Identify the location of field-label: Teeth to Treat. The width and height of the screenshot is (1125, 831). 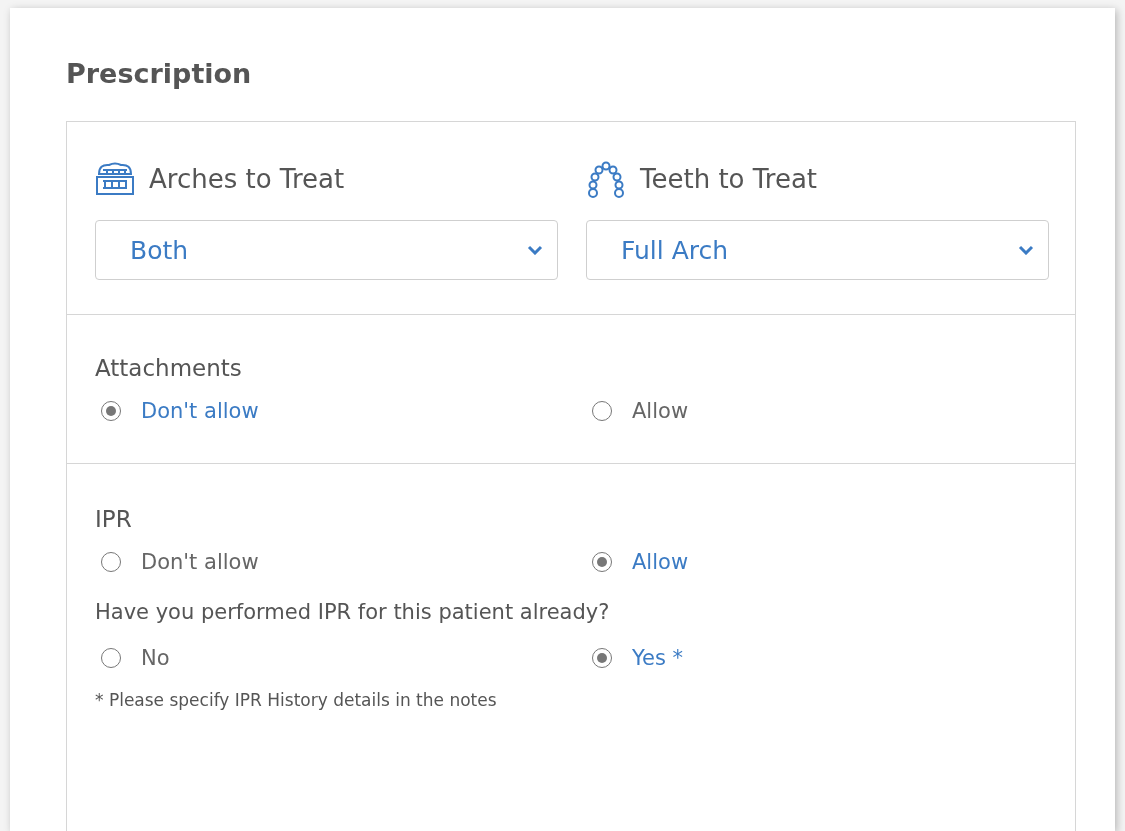
(729, 179).